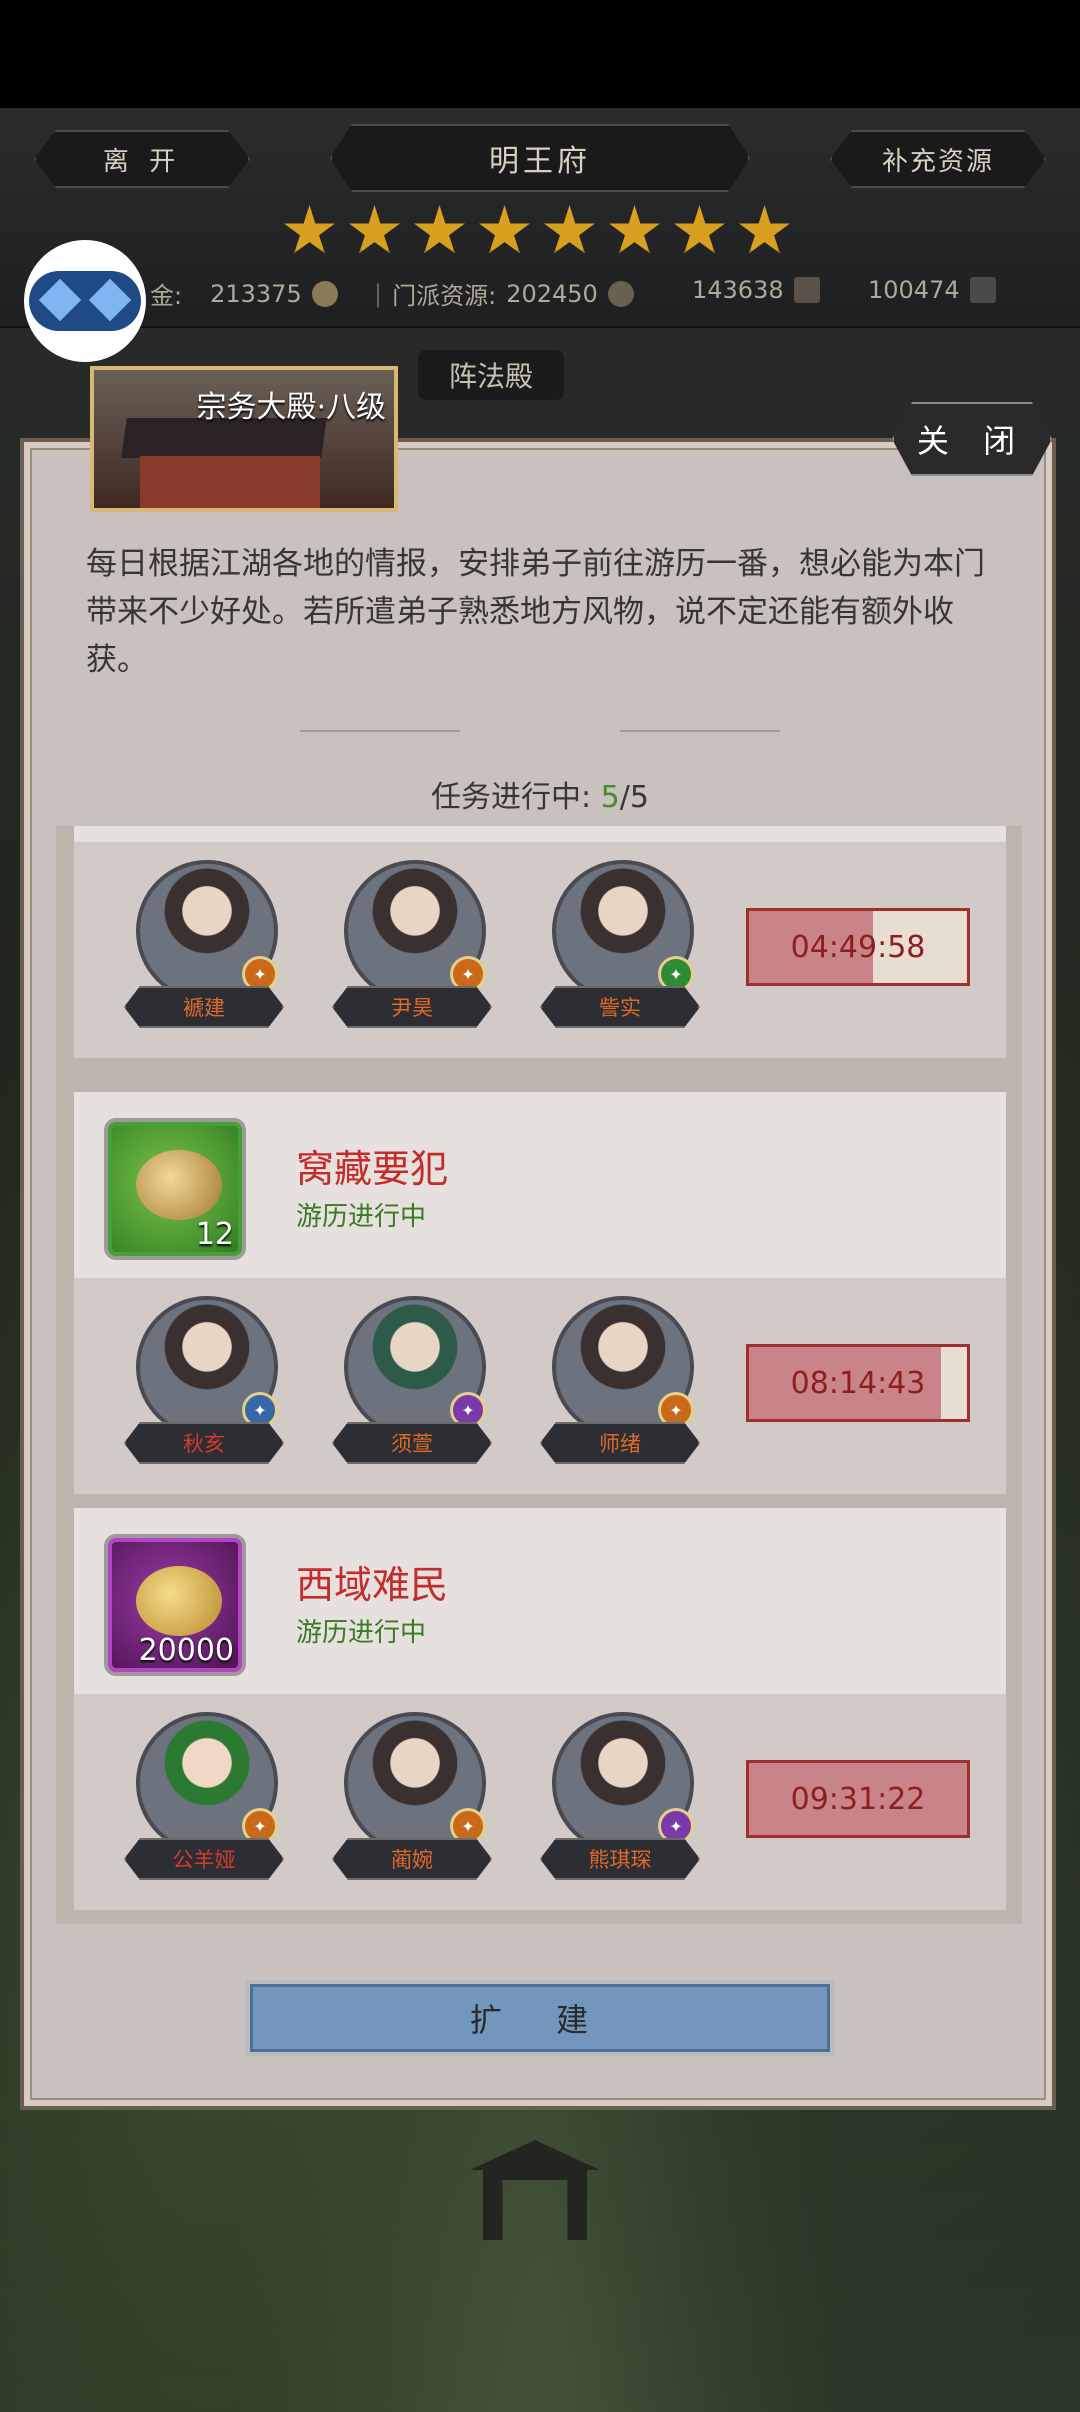 Image resolution: width=1080 pixels, height=2412 pixels. I want to click on reward-count: 12, so click(214, 1234).